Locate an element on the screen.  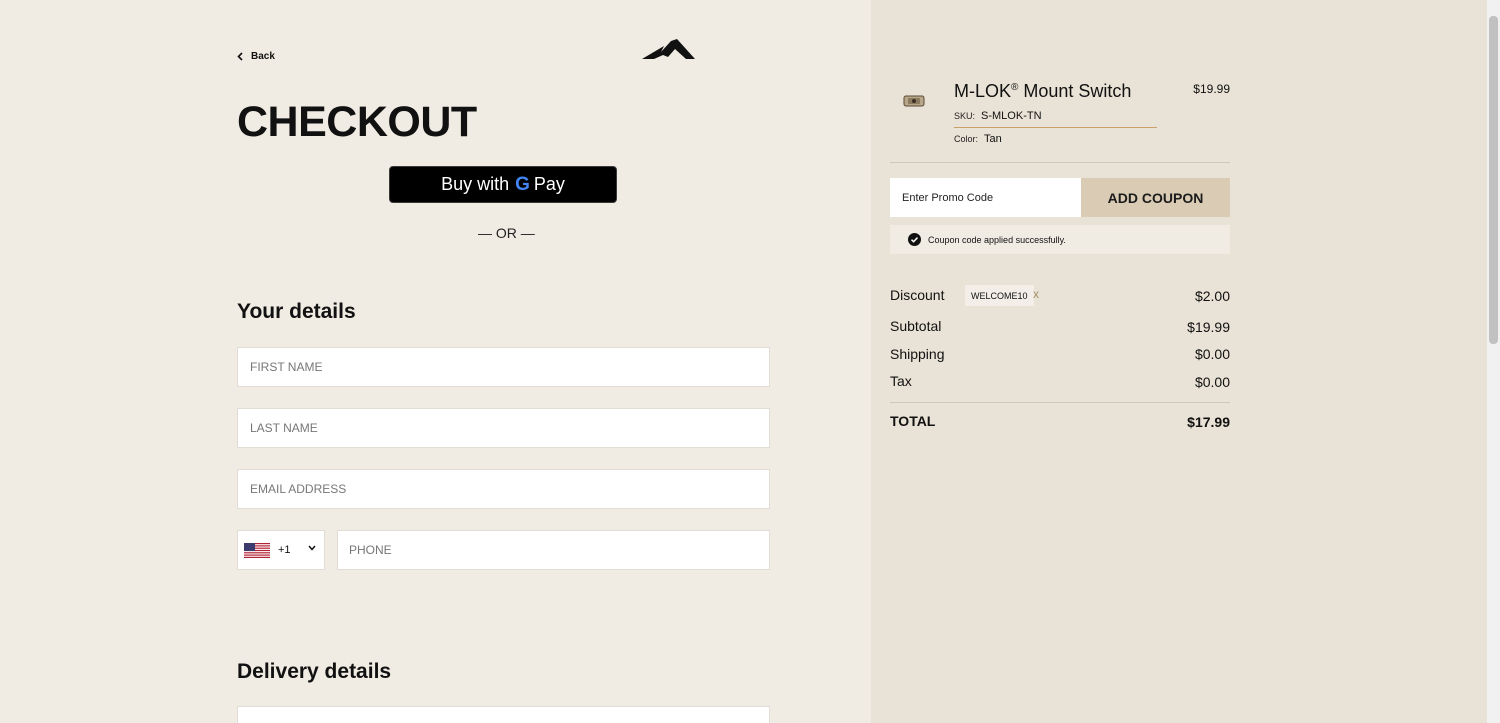
back-link: Back is located at coordinates (256, 56).